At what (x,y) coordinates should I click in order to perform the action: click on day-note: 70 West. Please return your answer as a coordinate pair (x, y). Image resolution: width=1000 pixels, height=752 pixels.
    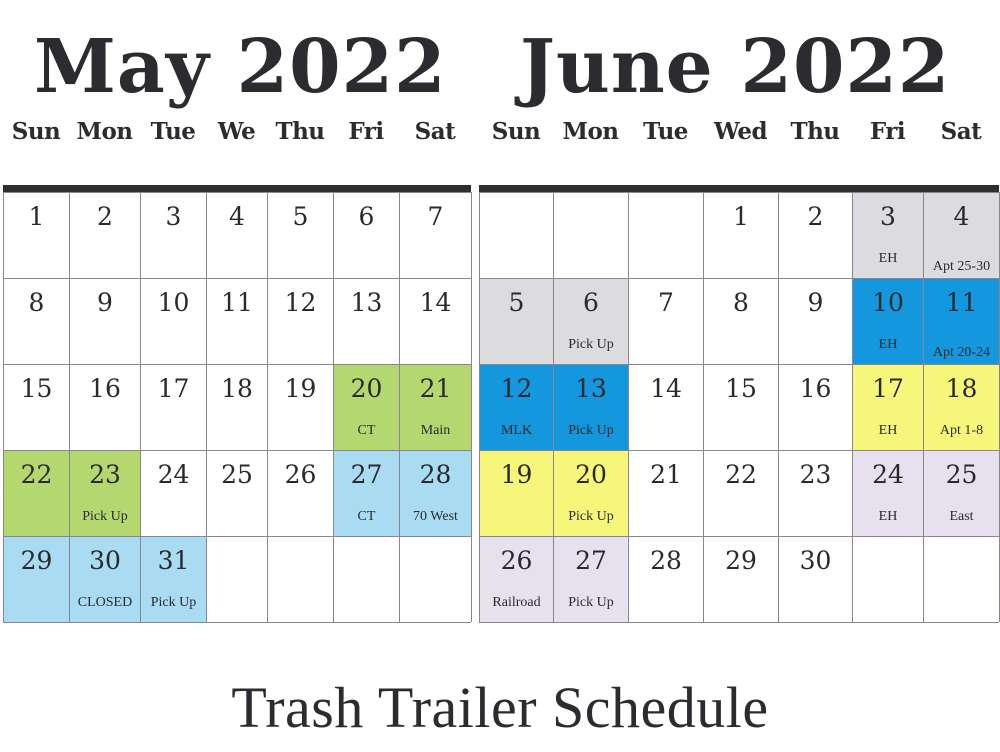
    Looking at the image, I should click on (435, 516).